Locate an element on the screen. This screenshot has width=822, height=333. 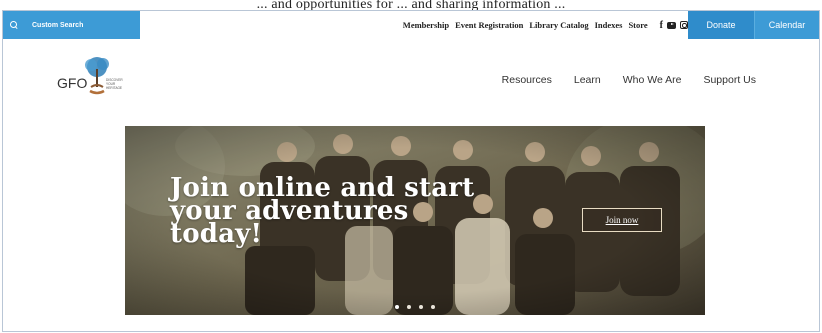
instagram-icon is located at coordinates (684, 25).